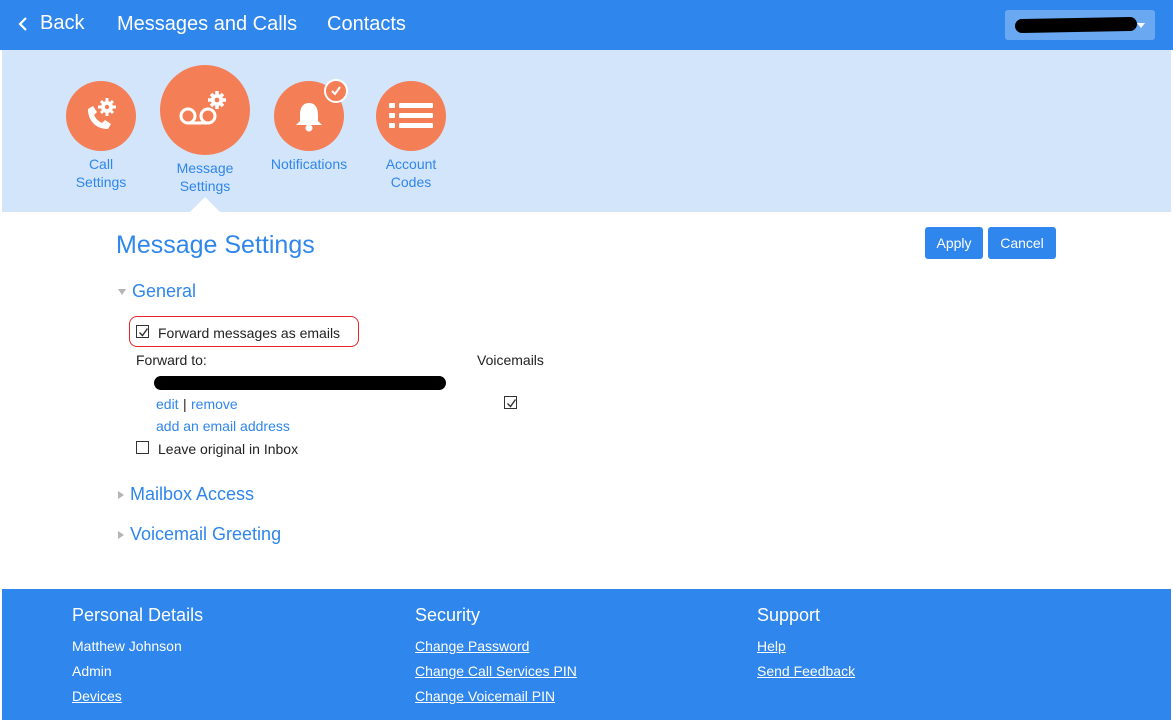 The image size is (1173, 720). Describe the element at coordinates (207, 24) in the screenshot. I see `nav-messages-and-calls: Messages and Calls` at that location.